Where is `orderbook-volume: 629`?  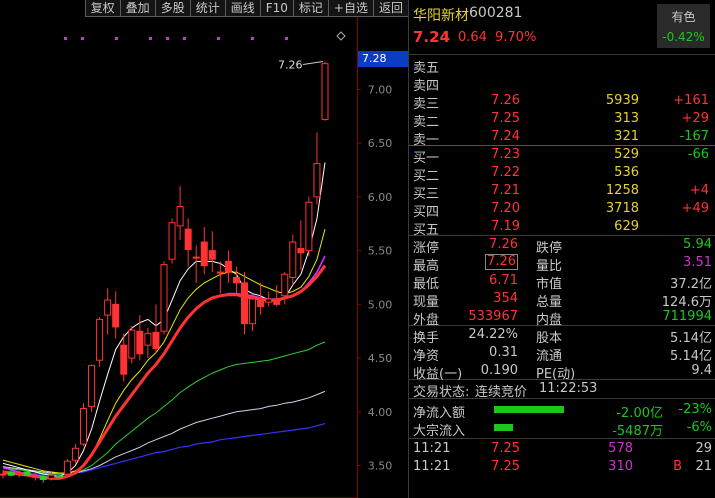
orderbook-volume: 629 is located at coordinates (626, 226).